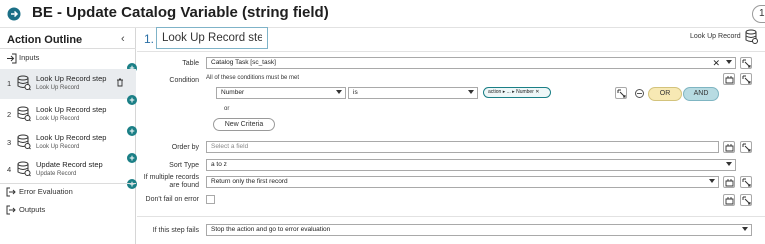 Image resolution: width=765 pixels, height=244 pixels. Describe the element at coordinates (149, 39) in the screenshot. I see `step-number: 1.` at that location.